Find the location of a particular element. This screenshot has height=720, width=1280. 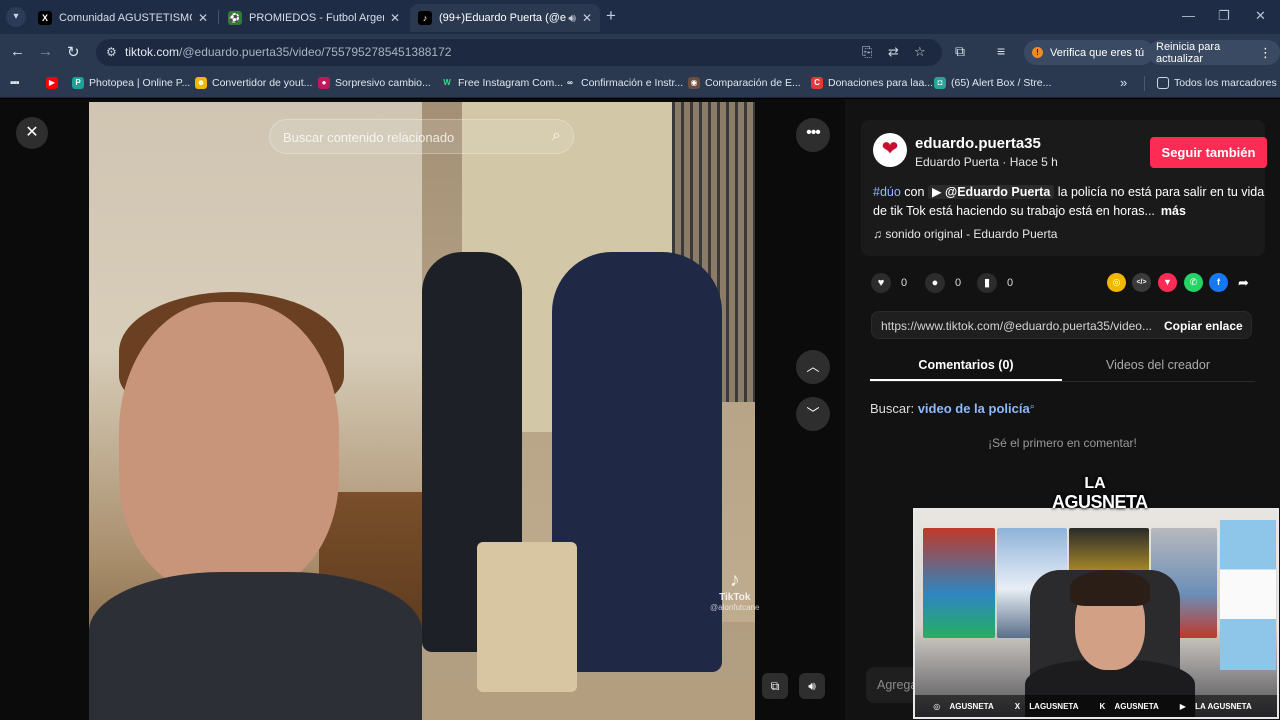

link-icon: ∞ is located at coordinates (570, 83).